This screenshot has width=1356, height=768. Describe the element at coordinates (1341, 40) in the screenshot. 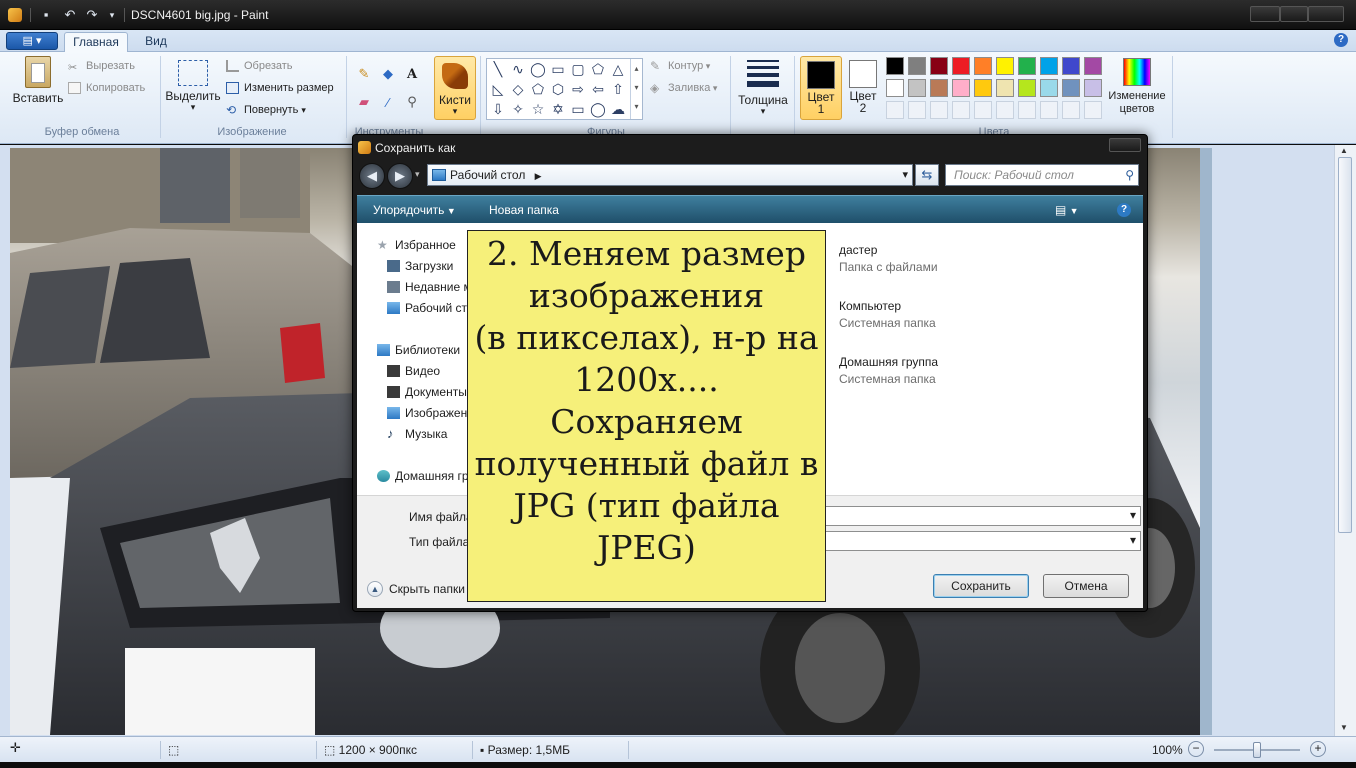

I see `help-icon: ?` at that location.